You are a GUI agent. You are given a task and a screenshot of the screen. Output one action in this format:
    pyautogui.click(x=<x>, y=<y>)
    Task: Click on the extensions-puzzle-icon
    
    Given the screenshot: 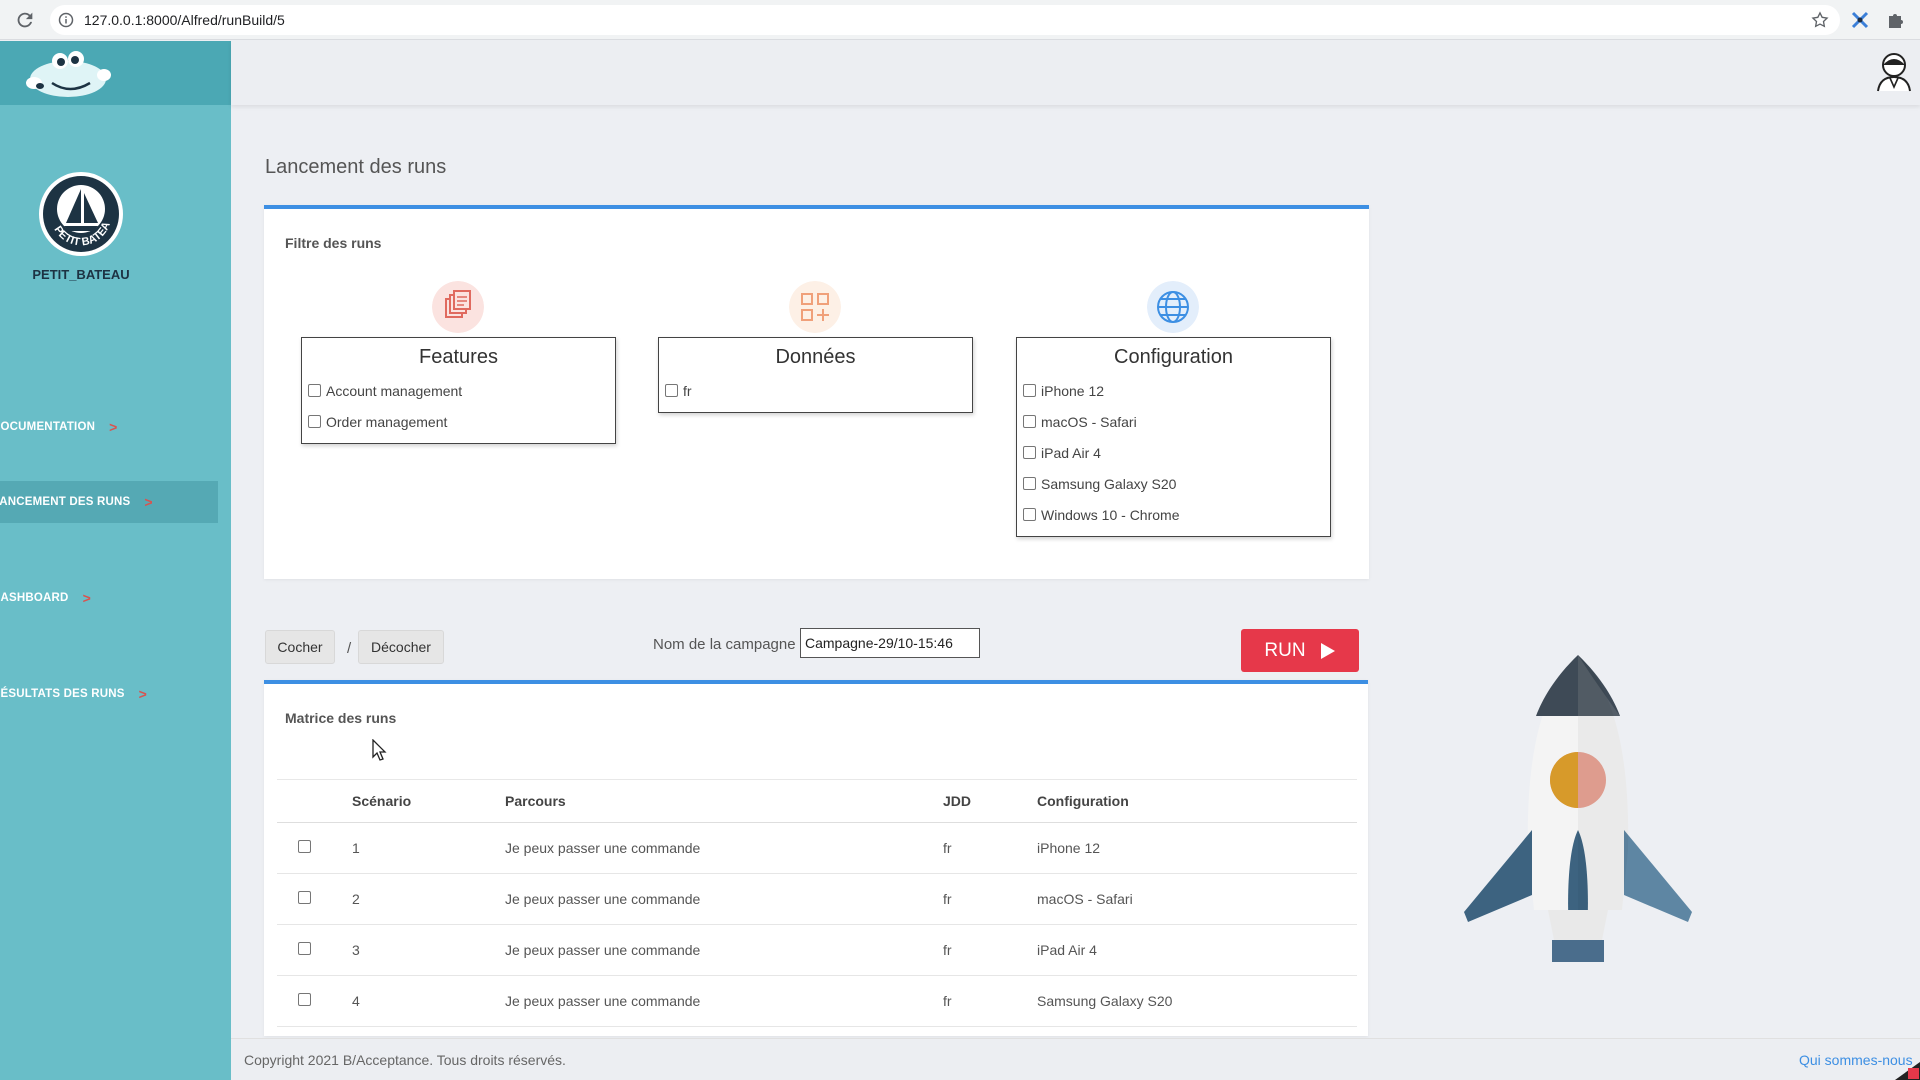 What is the action you would take?
    pyautogui.click(x=1895, y=20)
    